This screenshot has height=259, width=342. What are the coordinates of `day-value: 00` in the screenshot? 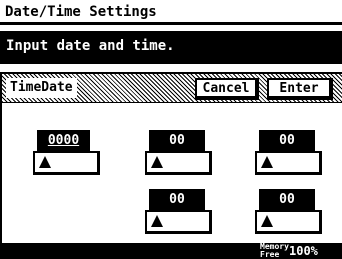 It's located at (287, 140).